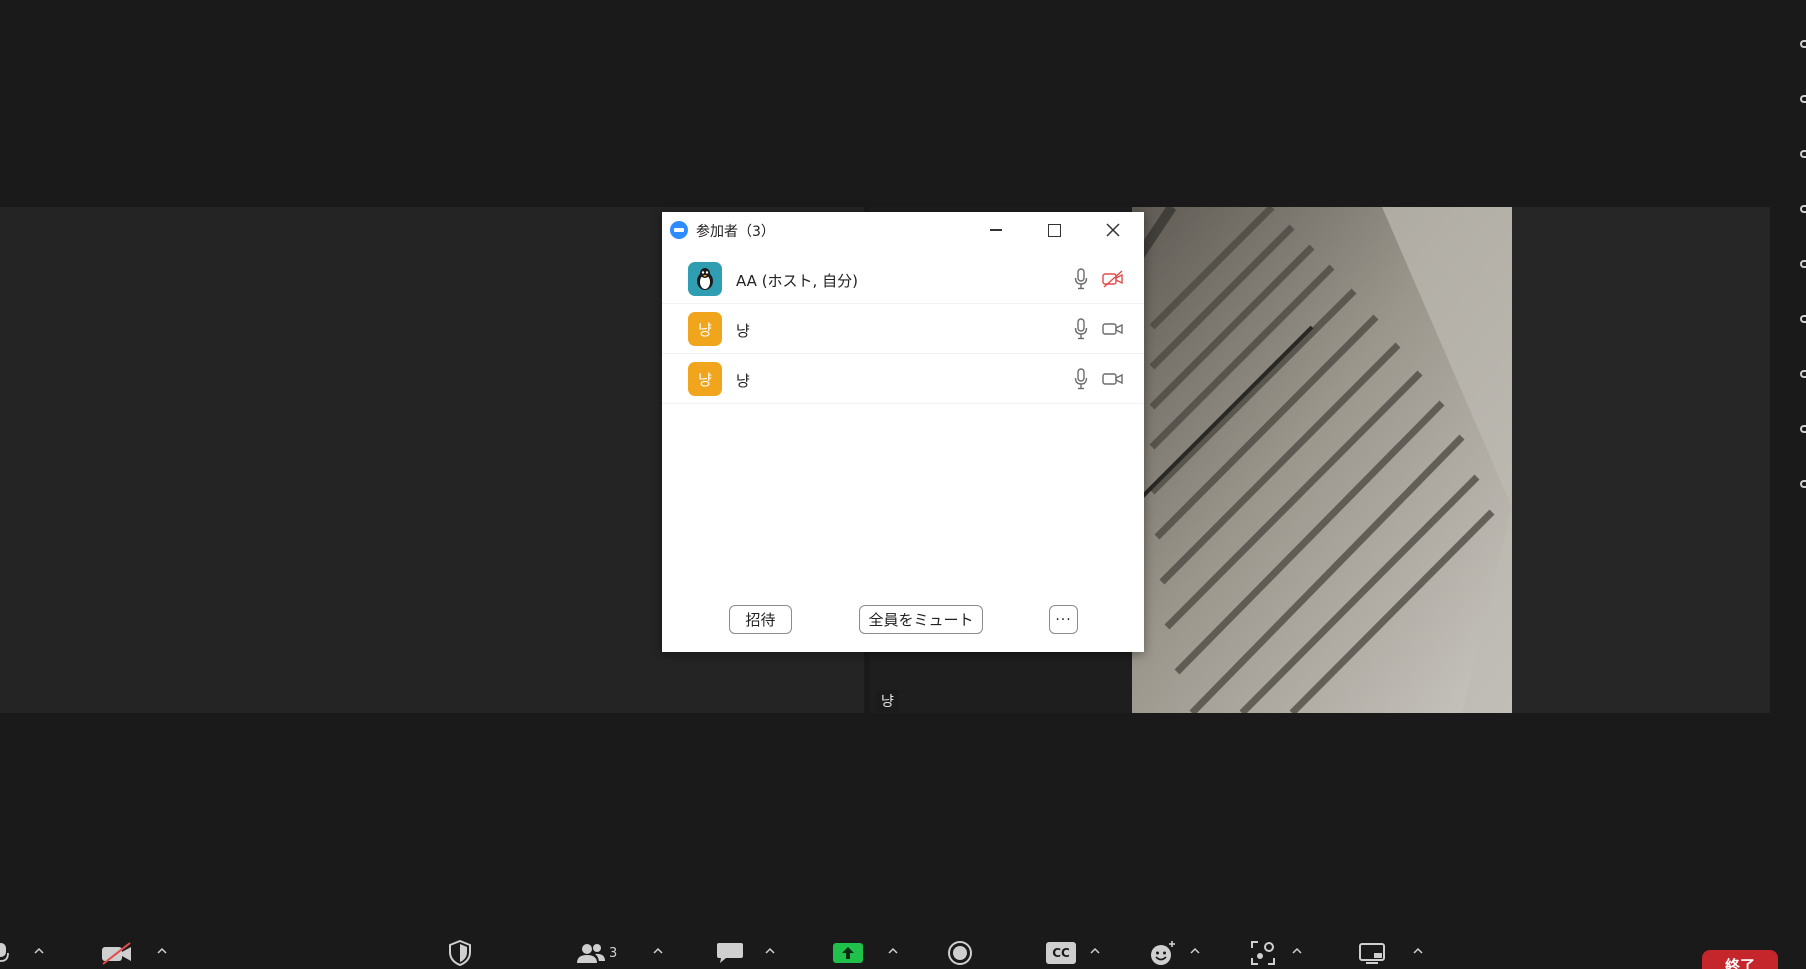 This screenshot has height=969, width=1806. I want to click on record-button, so click(960, 953).